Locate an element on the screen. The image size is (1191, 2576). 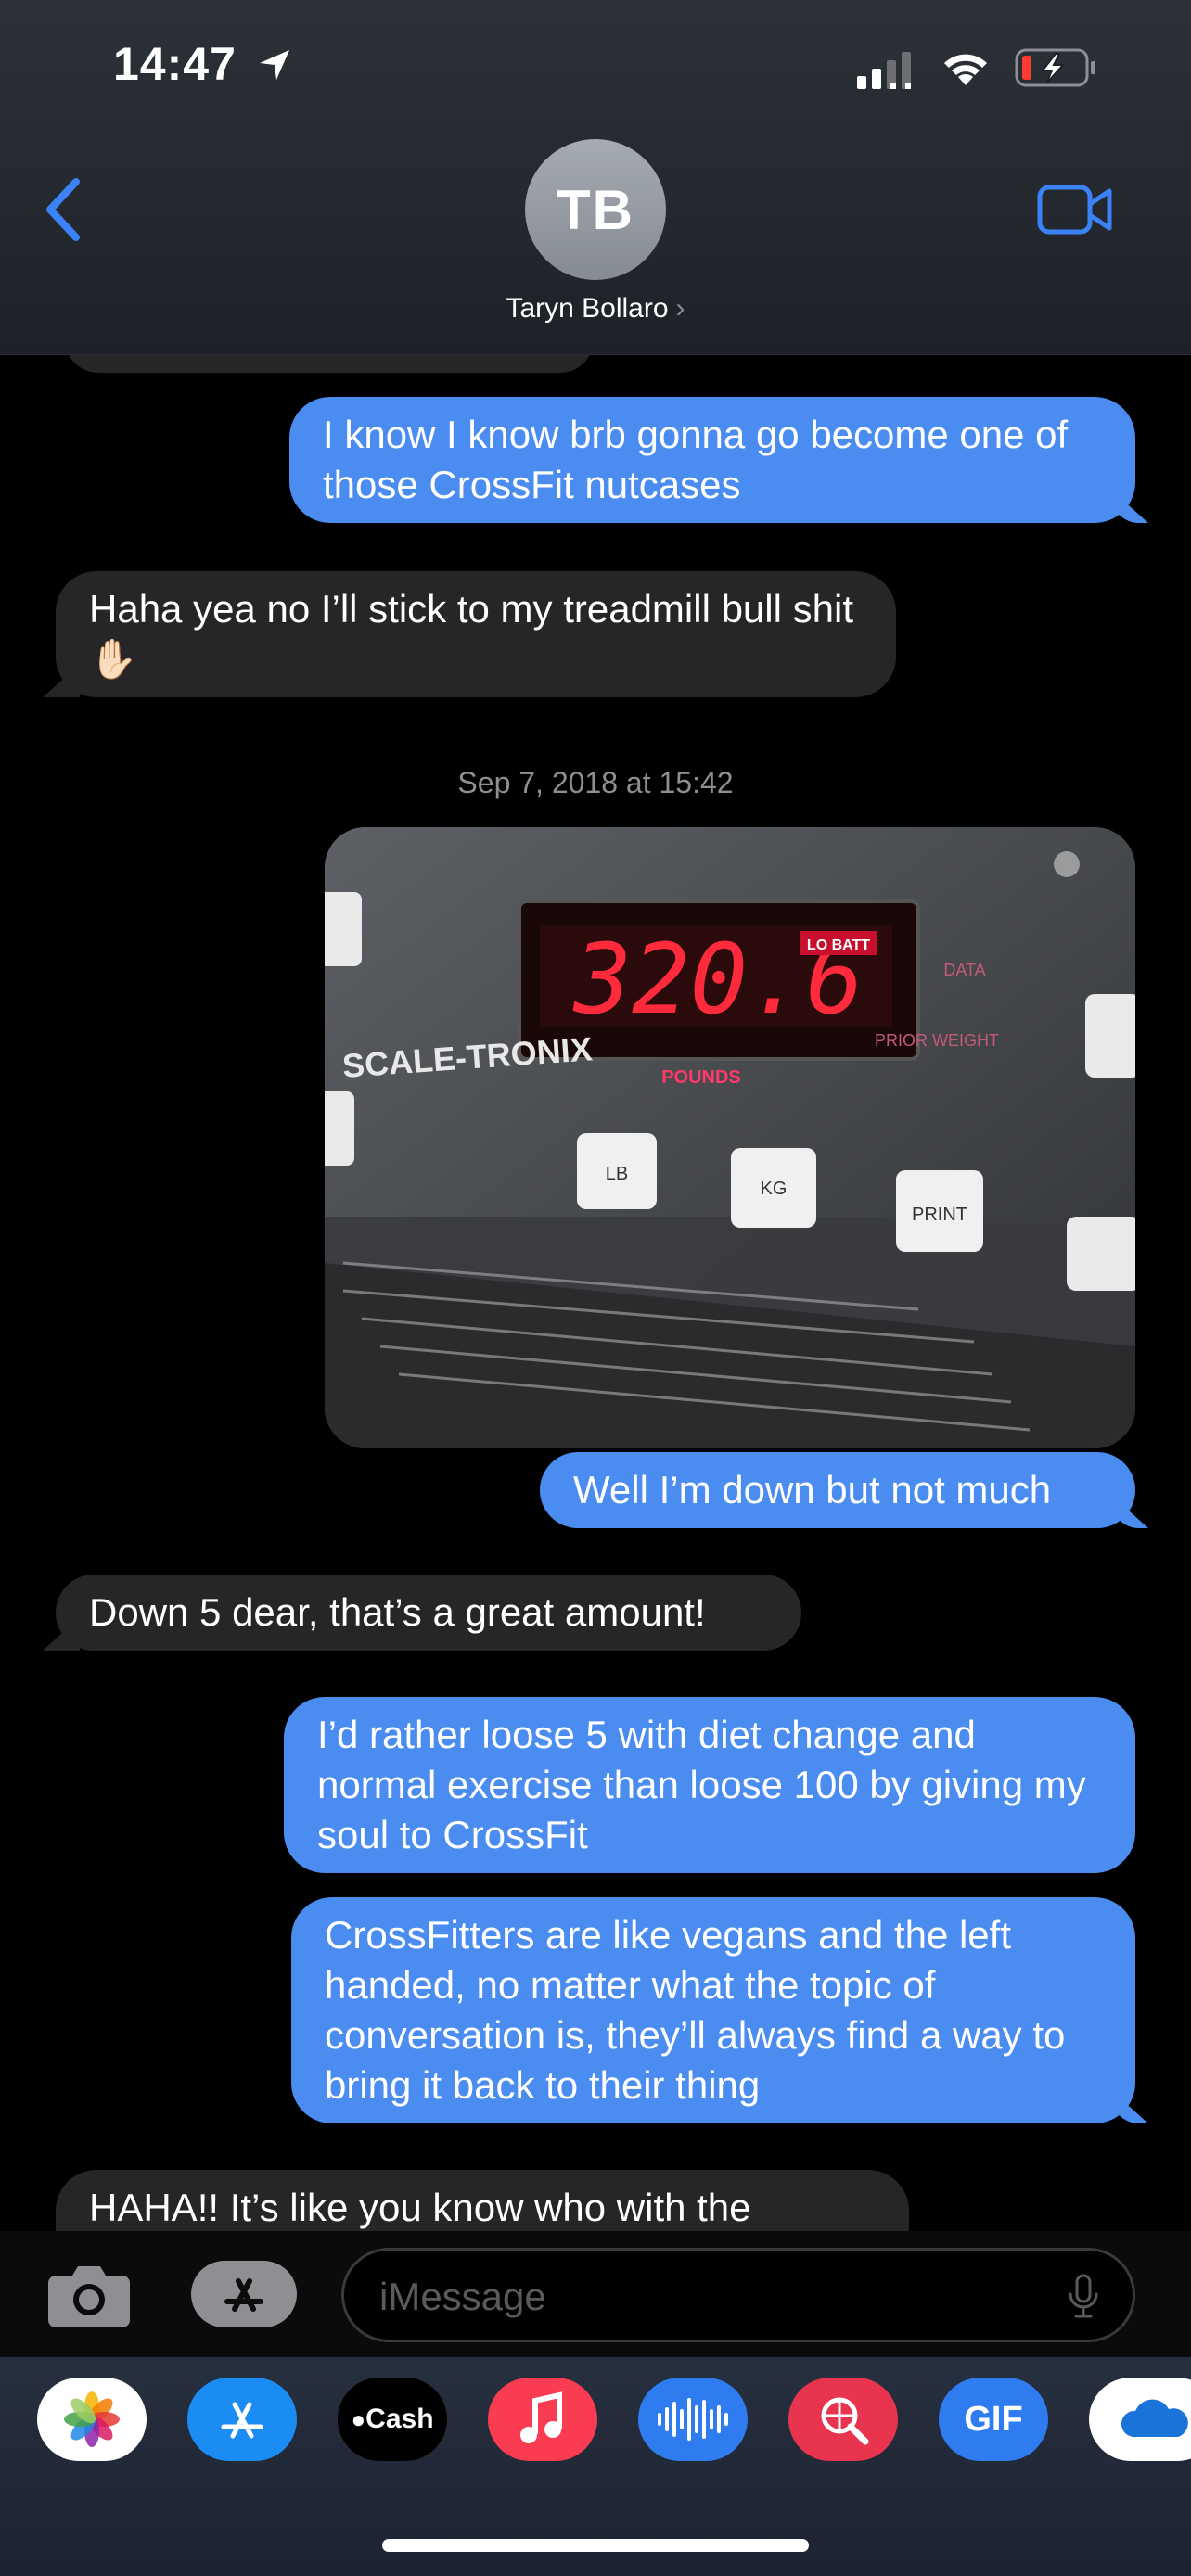
wifi-icon is located at coordinates (966, 69).